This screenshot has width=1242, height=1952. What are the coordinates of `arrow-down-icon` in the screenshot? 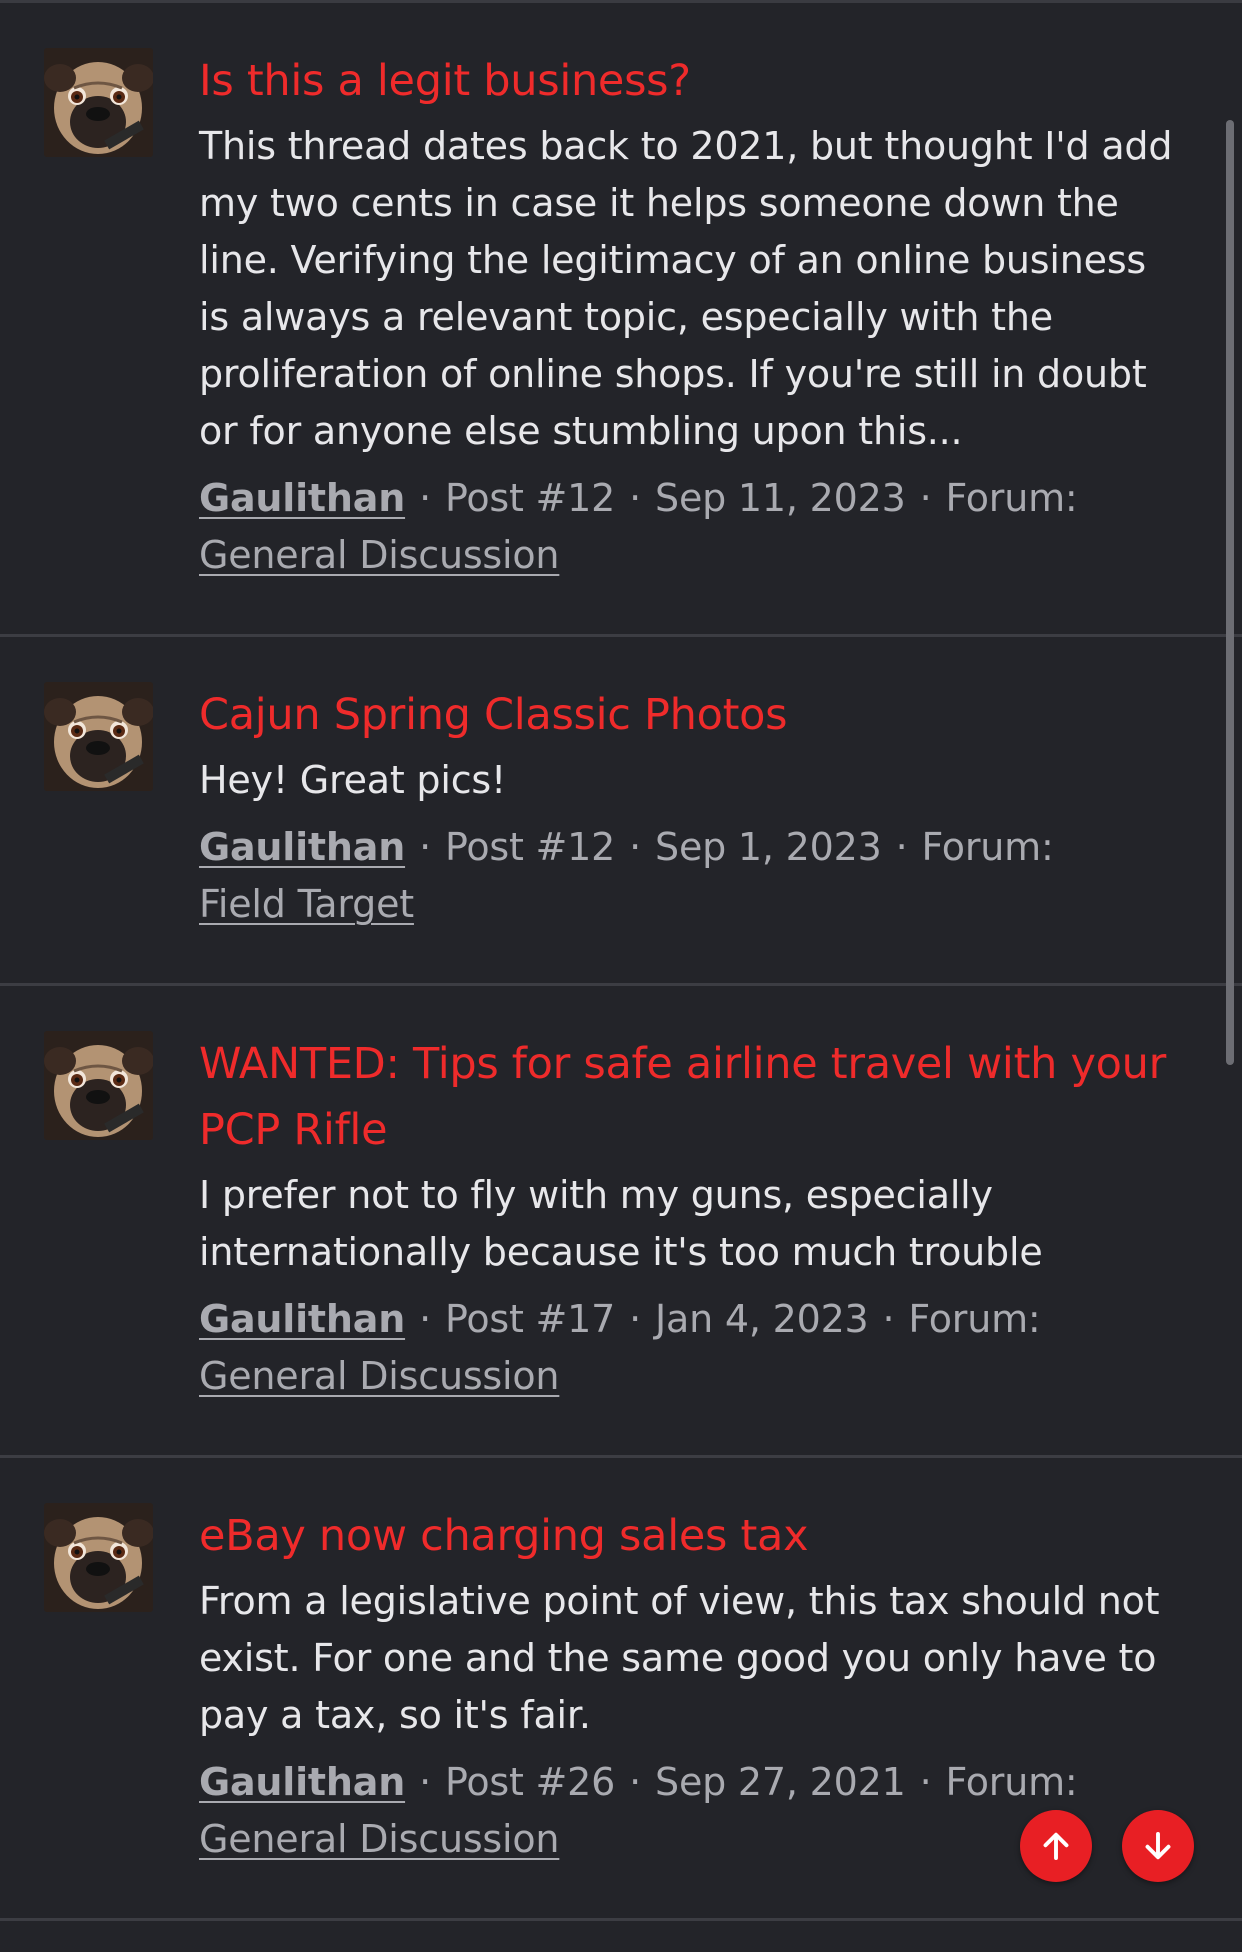 It's located at (1158, 1846).